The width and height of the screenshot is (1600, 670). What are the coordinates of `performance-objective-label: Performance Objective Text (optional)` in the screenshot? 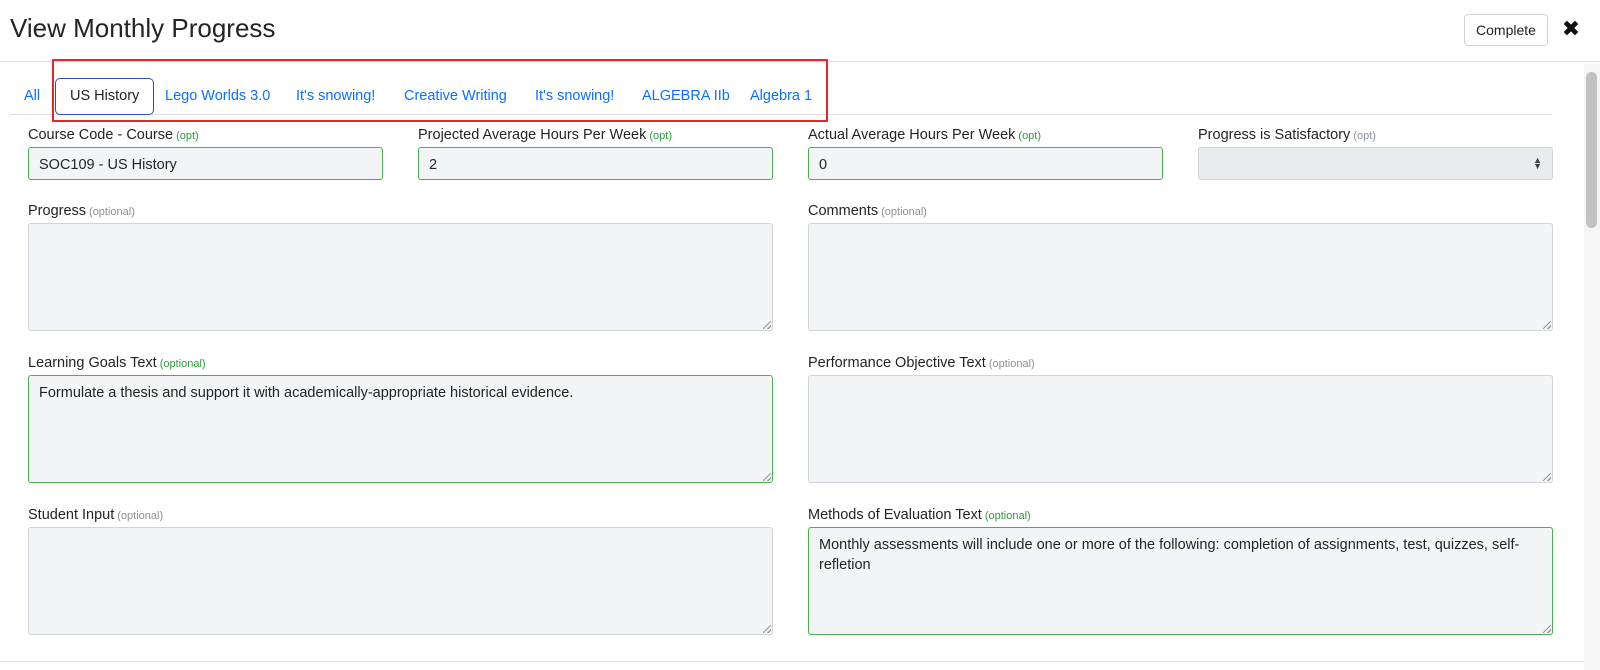 It's located at (921, 363).